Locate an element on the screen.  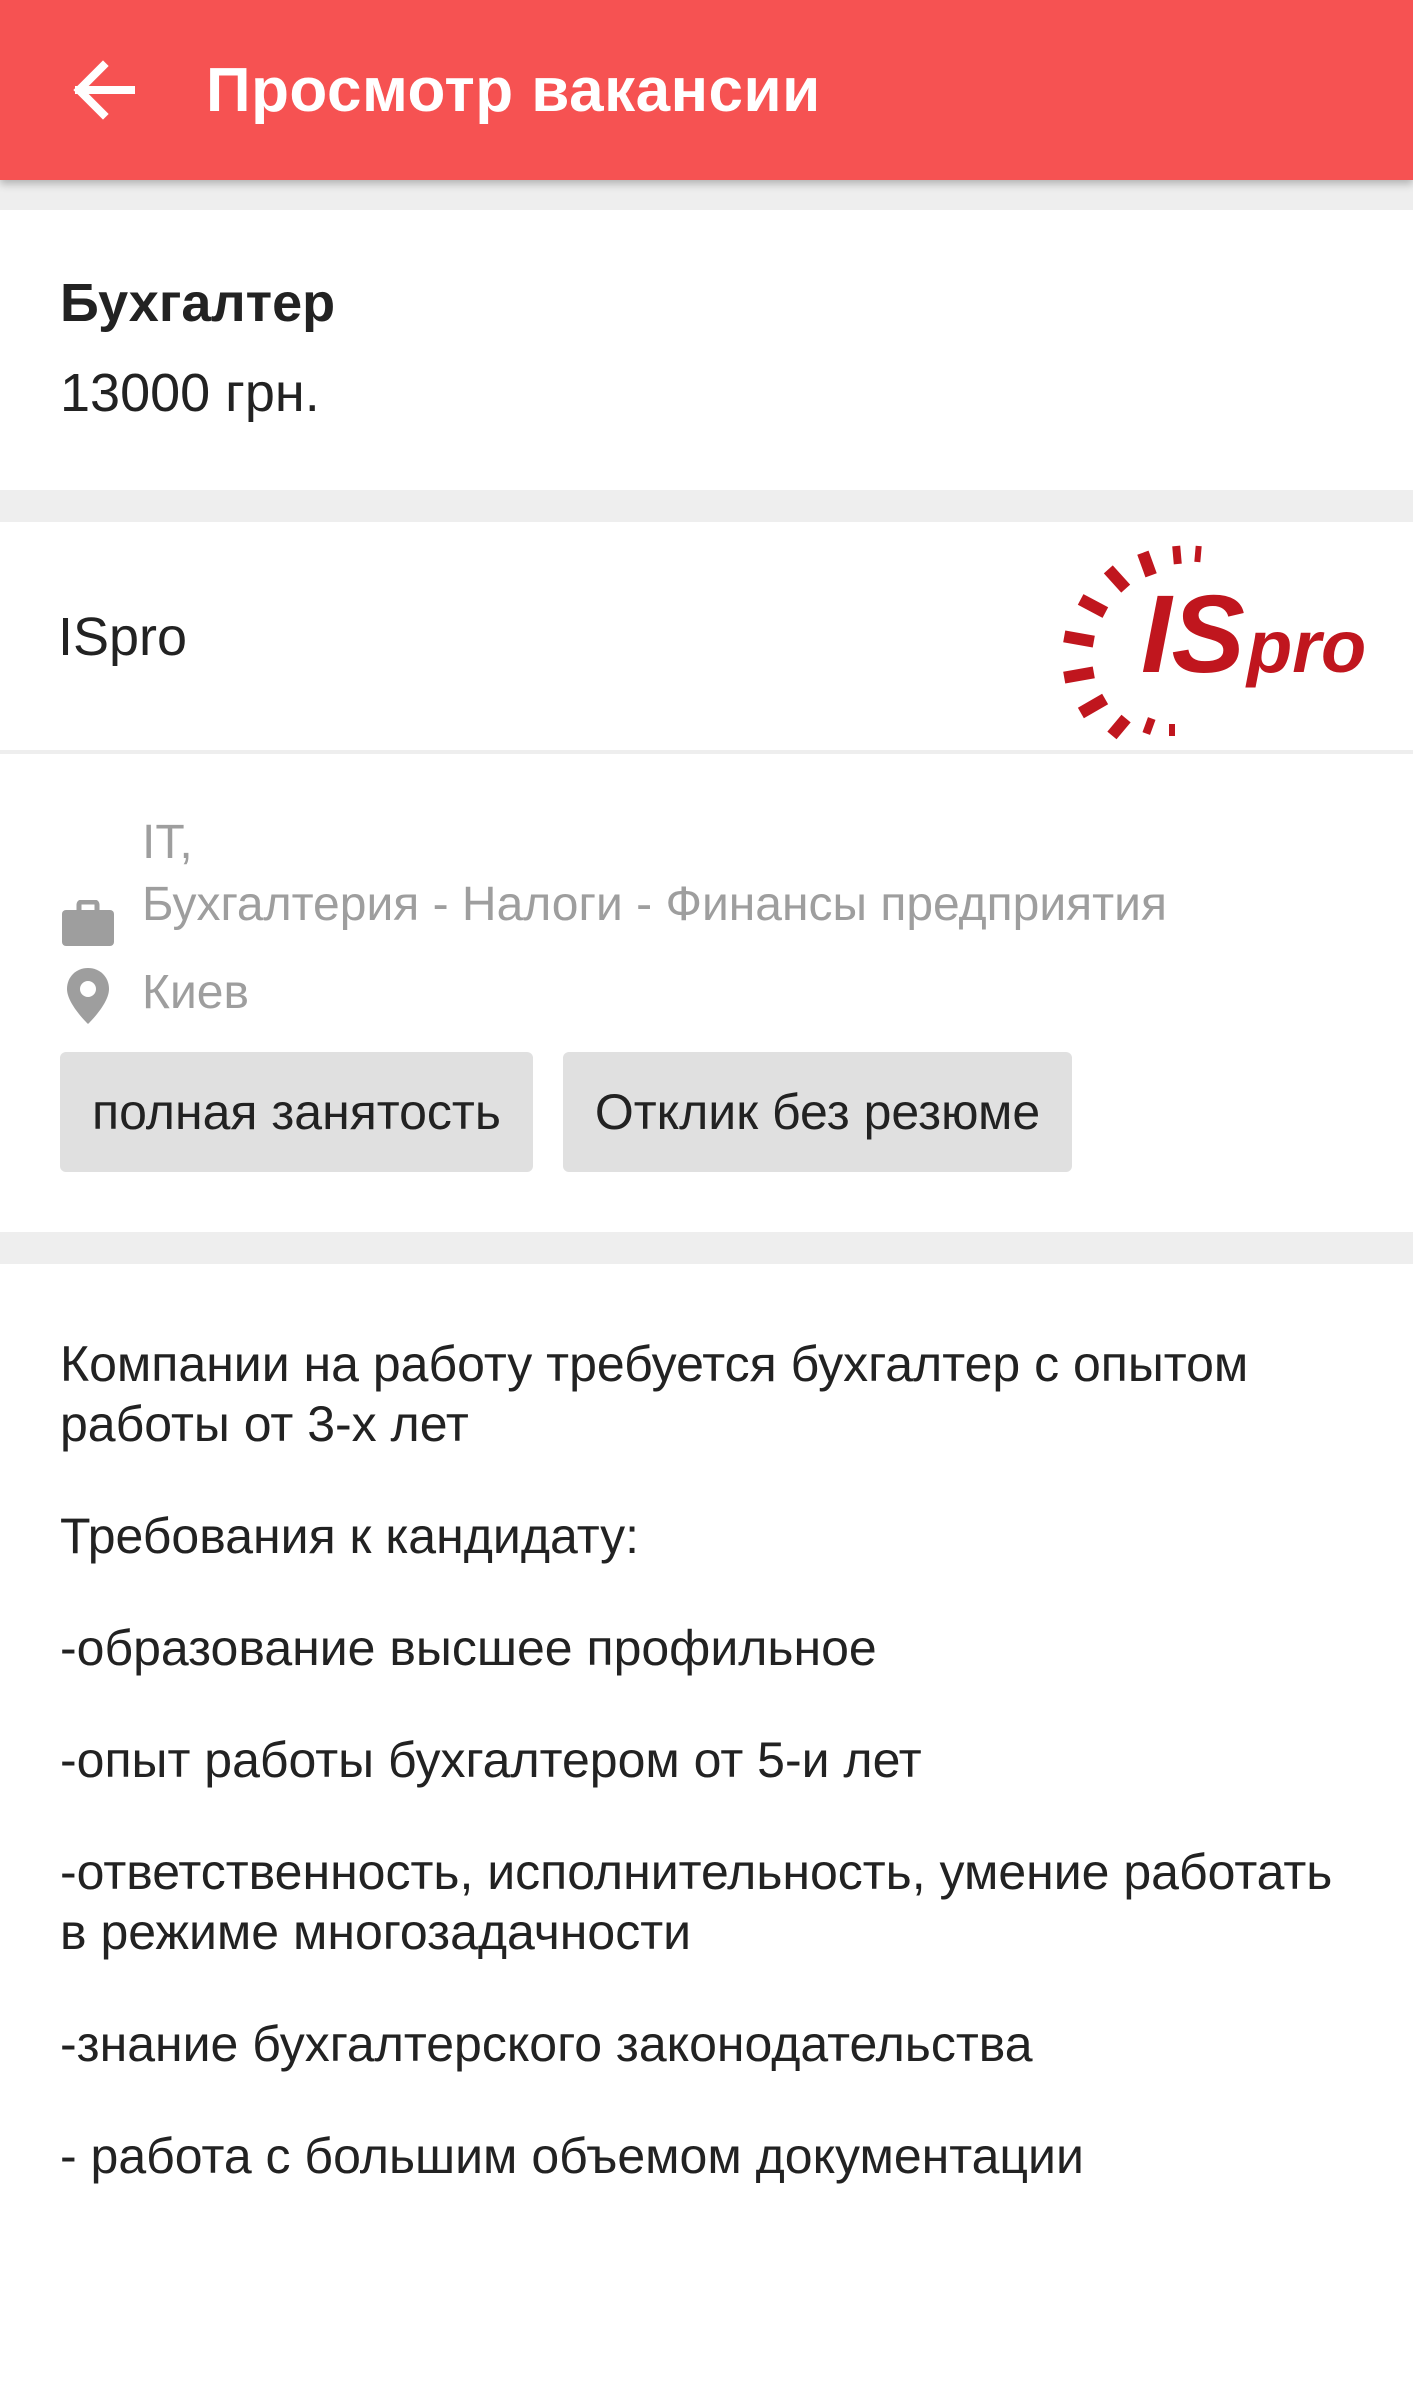
svg-text: IS is located at coordinates (1193, 634).